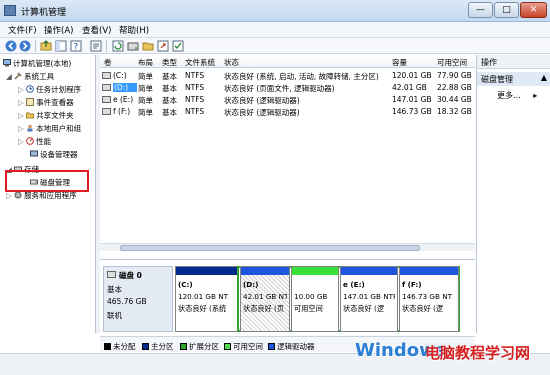 This screenshot has width=550, height=375. I want to click on shared-folder-icon, so click(30, 115).